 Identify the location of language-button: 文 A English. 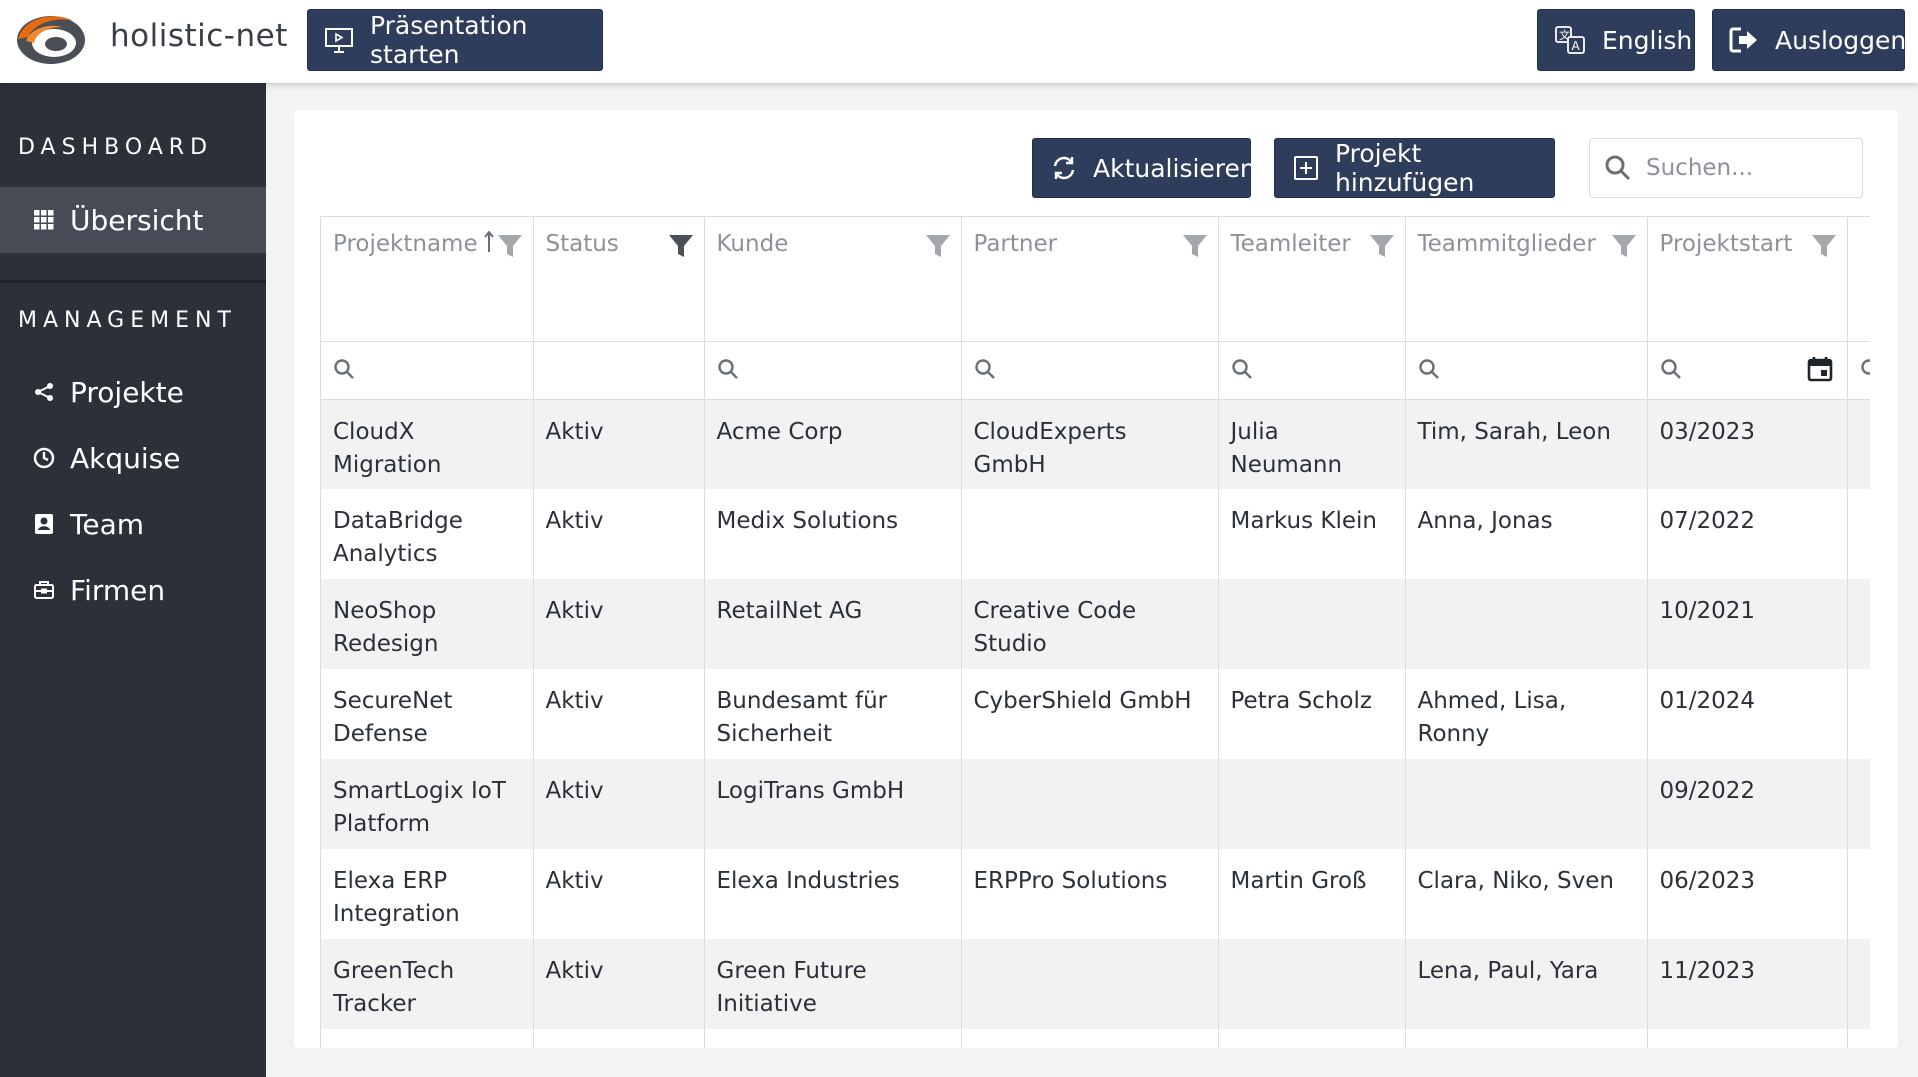
(1616, 40).